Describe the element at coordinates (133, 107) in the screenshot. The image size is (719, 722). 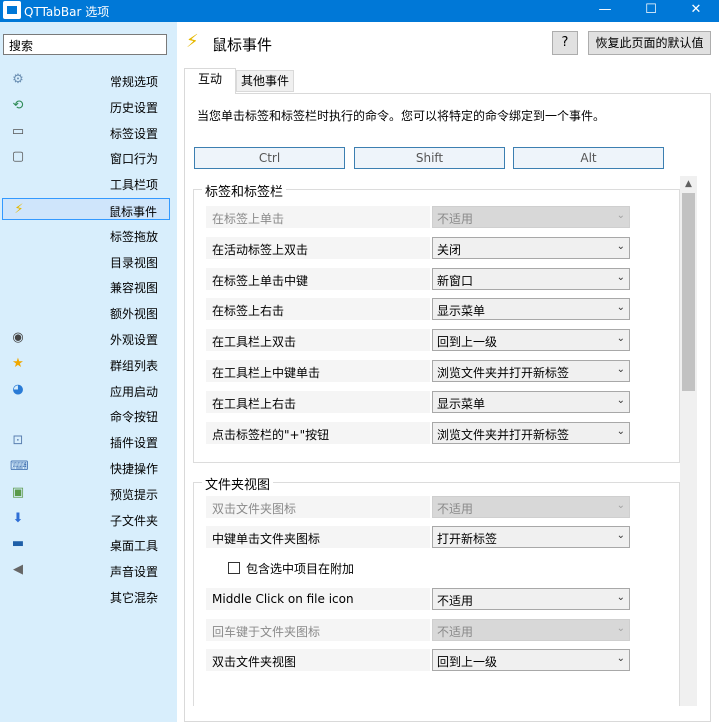
I see `sidebar-item-label: 历史设置` at that location.